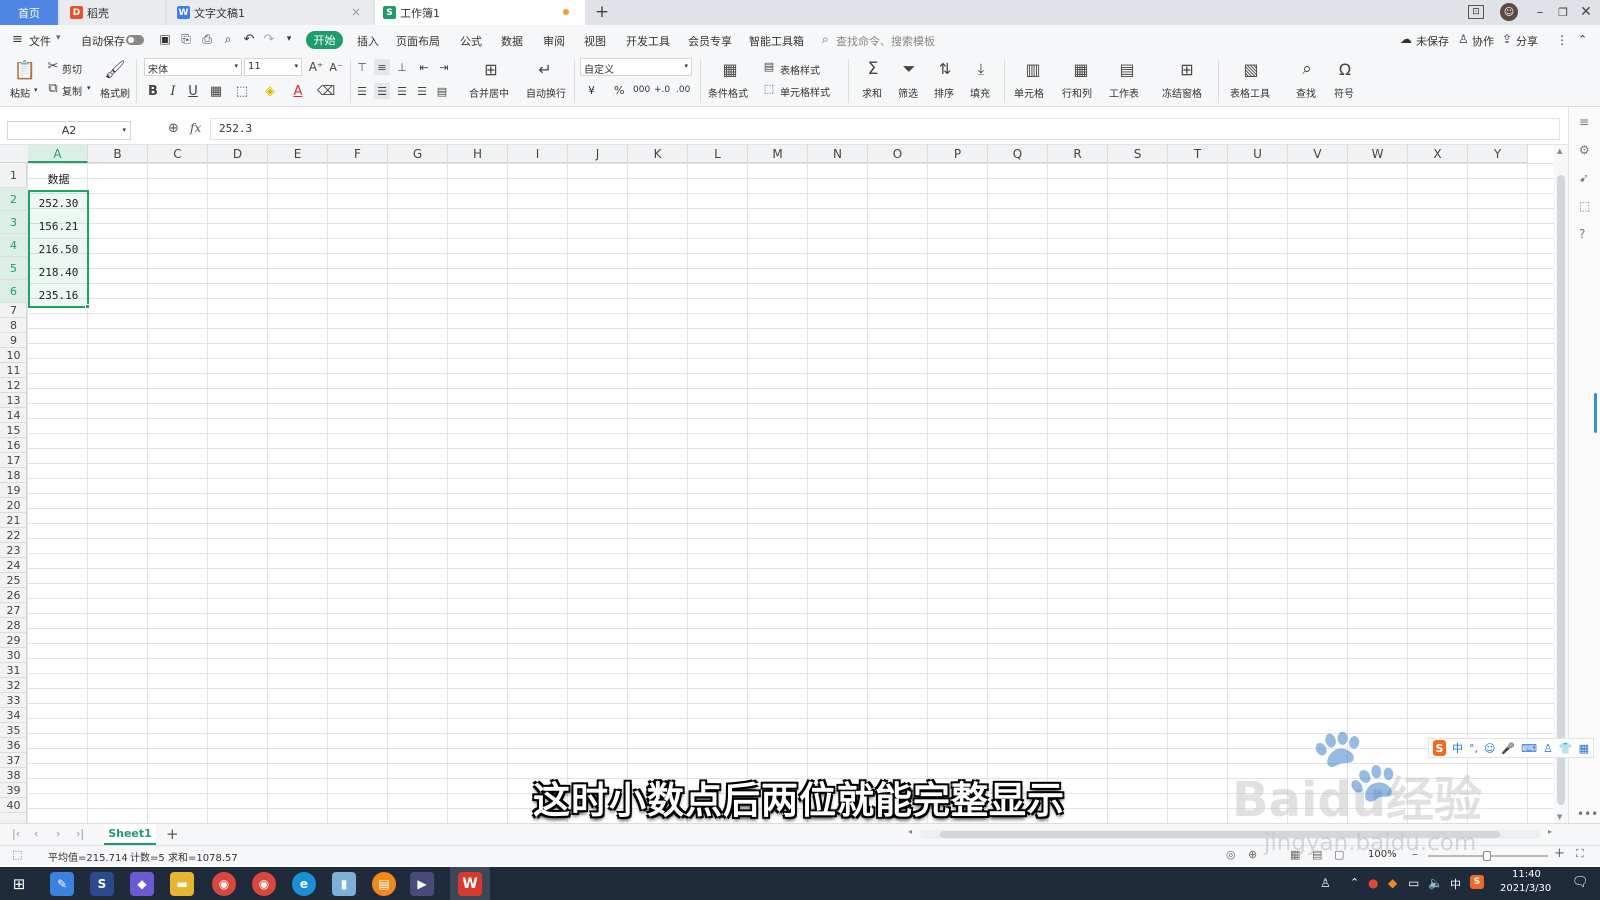 The height and width of the screenshot is (900, 1600). Describe the element at coordinates (89, 88) in the screenshot. I see `copy-chevron-icon: ▾` at that location.